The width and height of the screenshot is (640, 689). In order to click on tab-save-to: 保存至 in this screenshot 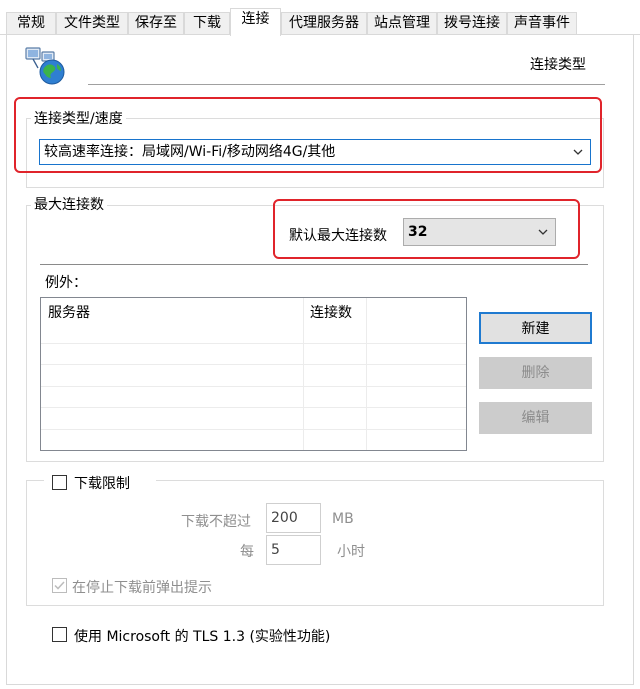, I will do `click(156, 23)`.